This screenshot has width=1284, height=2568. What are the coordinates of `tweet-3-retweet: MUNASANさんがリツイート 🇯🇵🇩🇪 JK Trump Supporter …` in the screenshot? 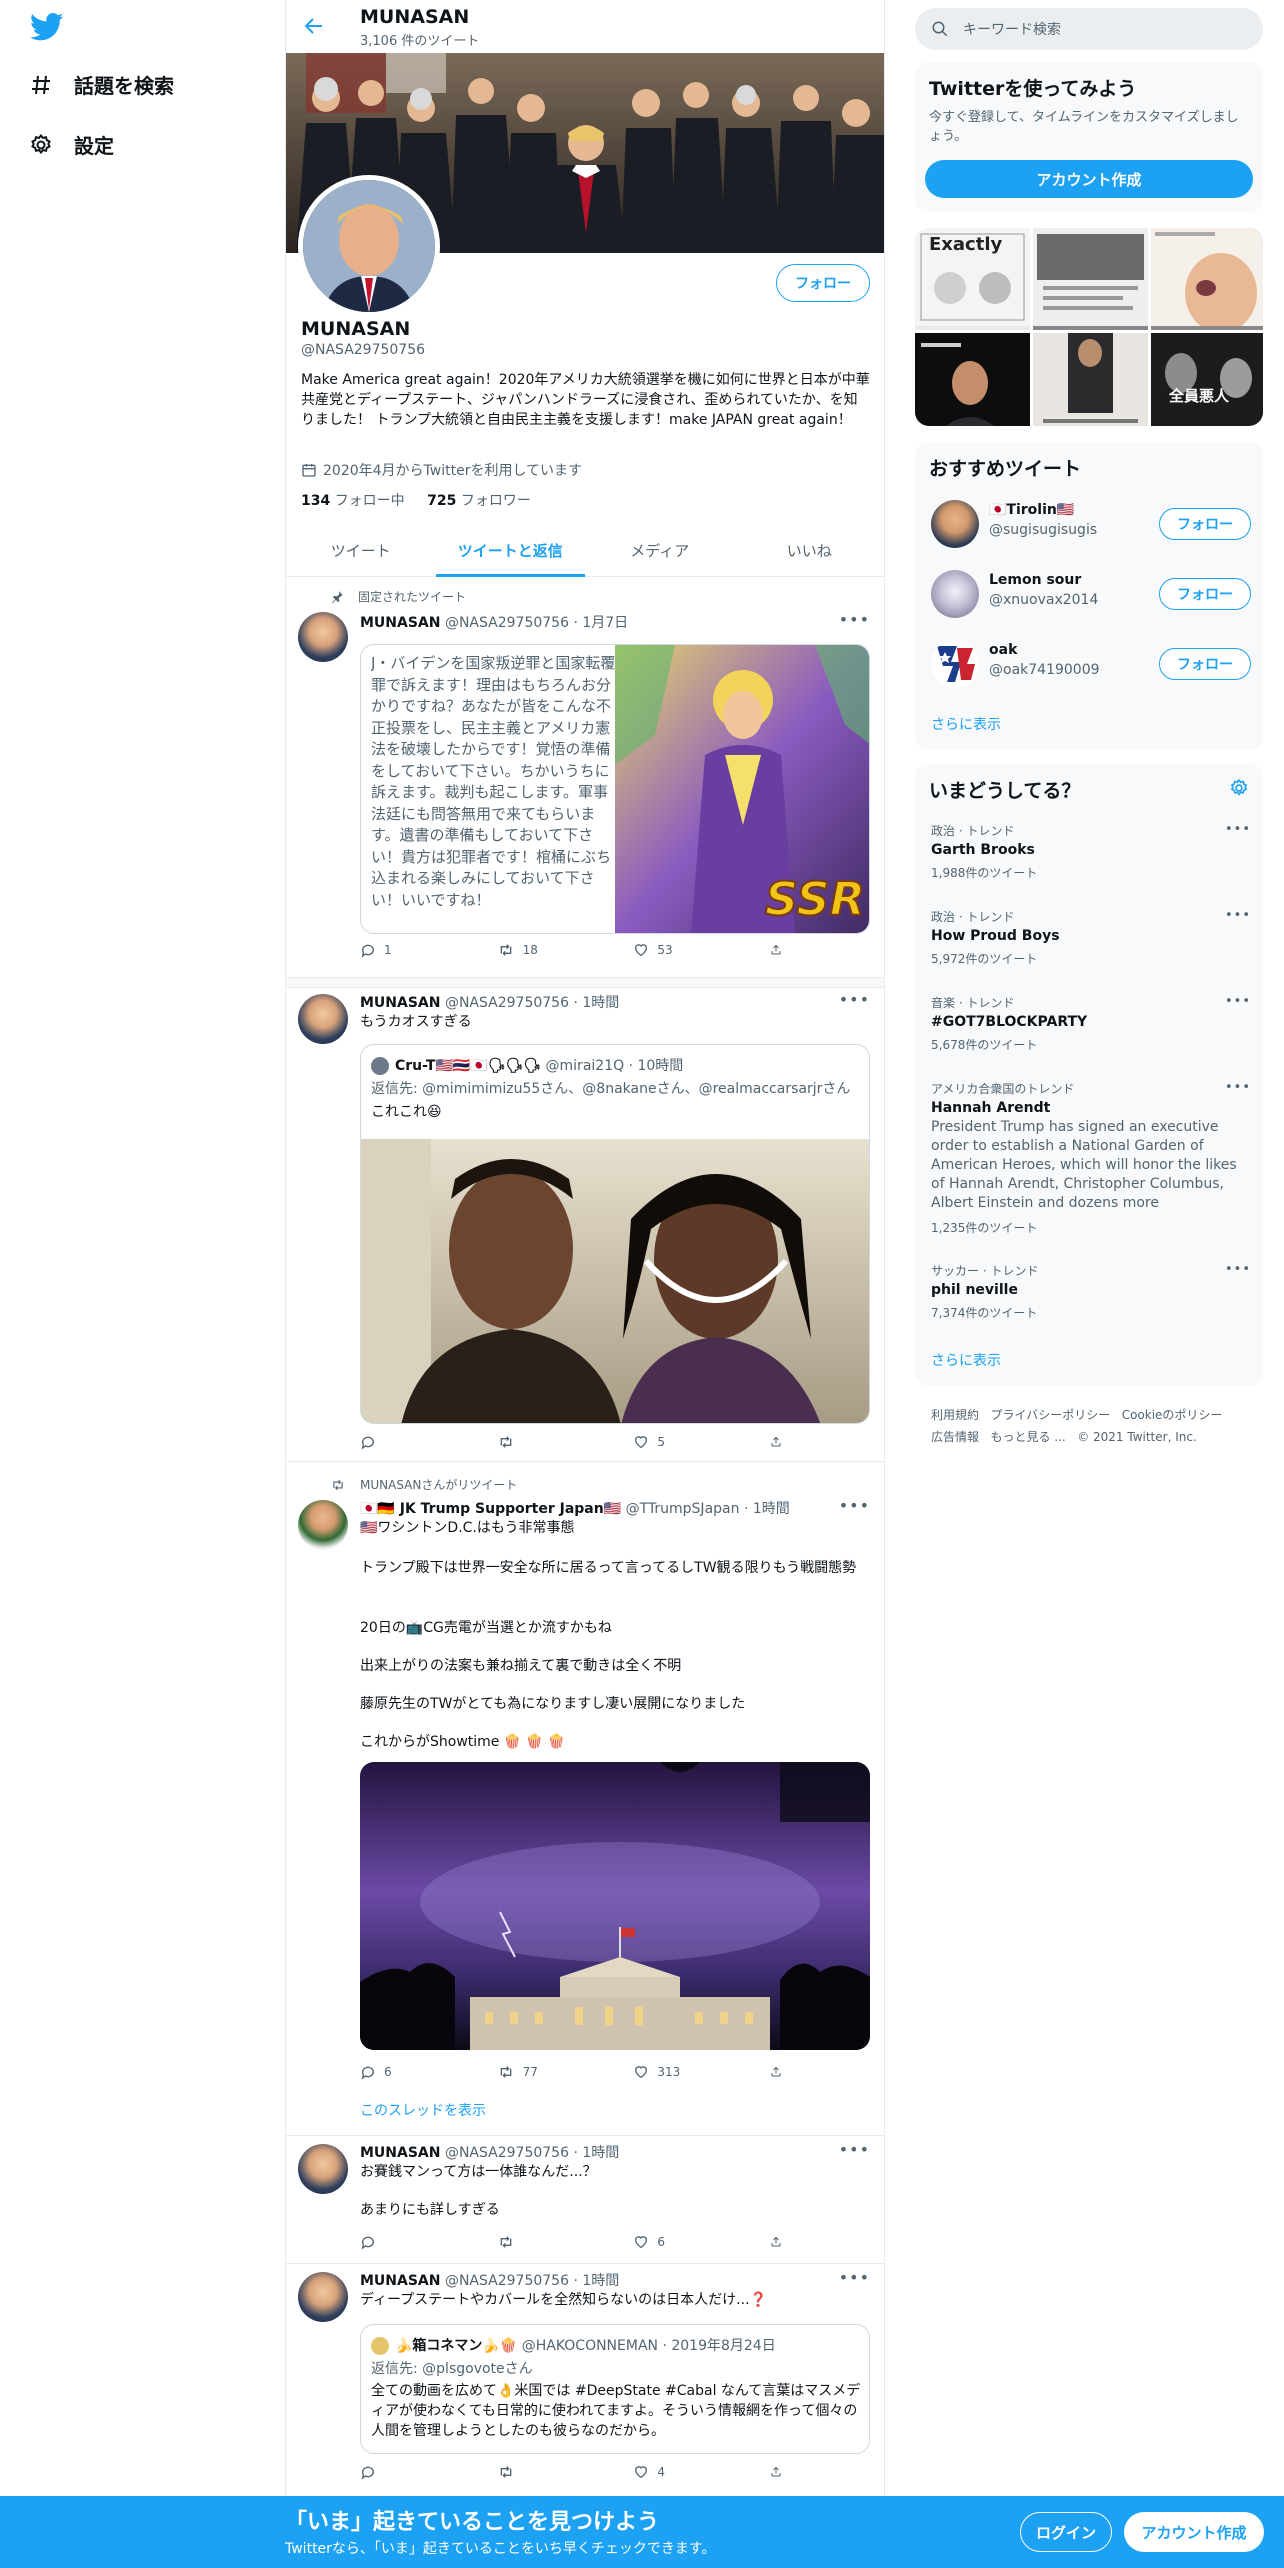 It's located at (585, 1799).